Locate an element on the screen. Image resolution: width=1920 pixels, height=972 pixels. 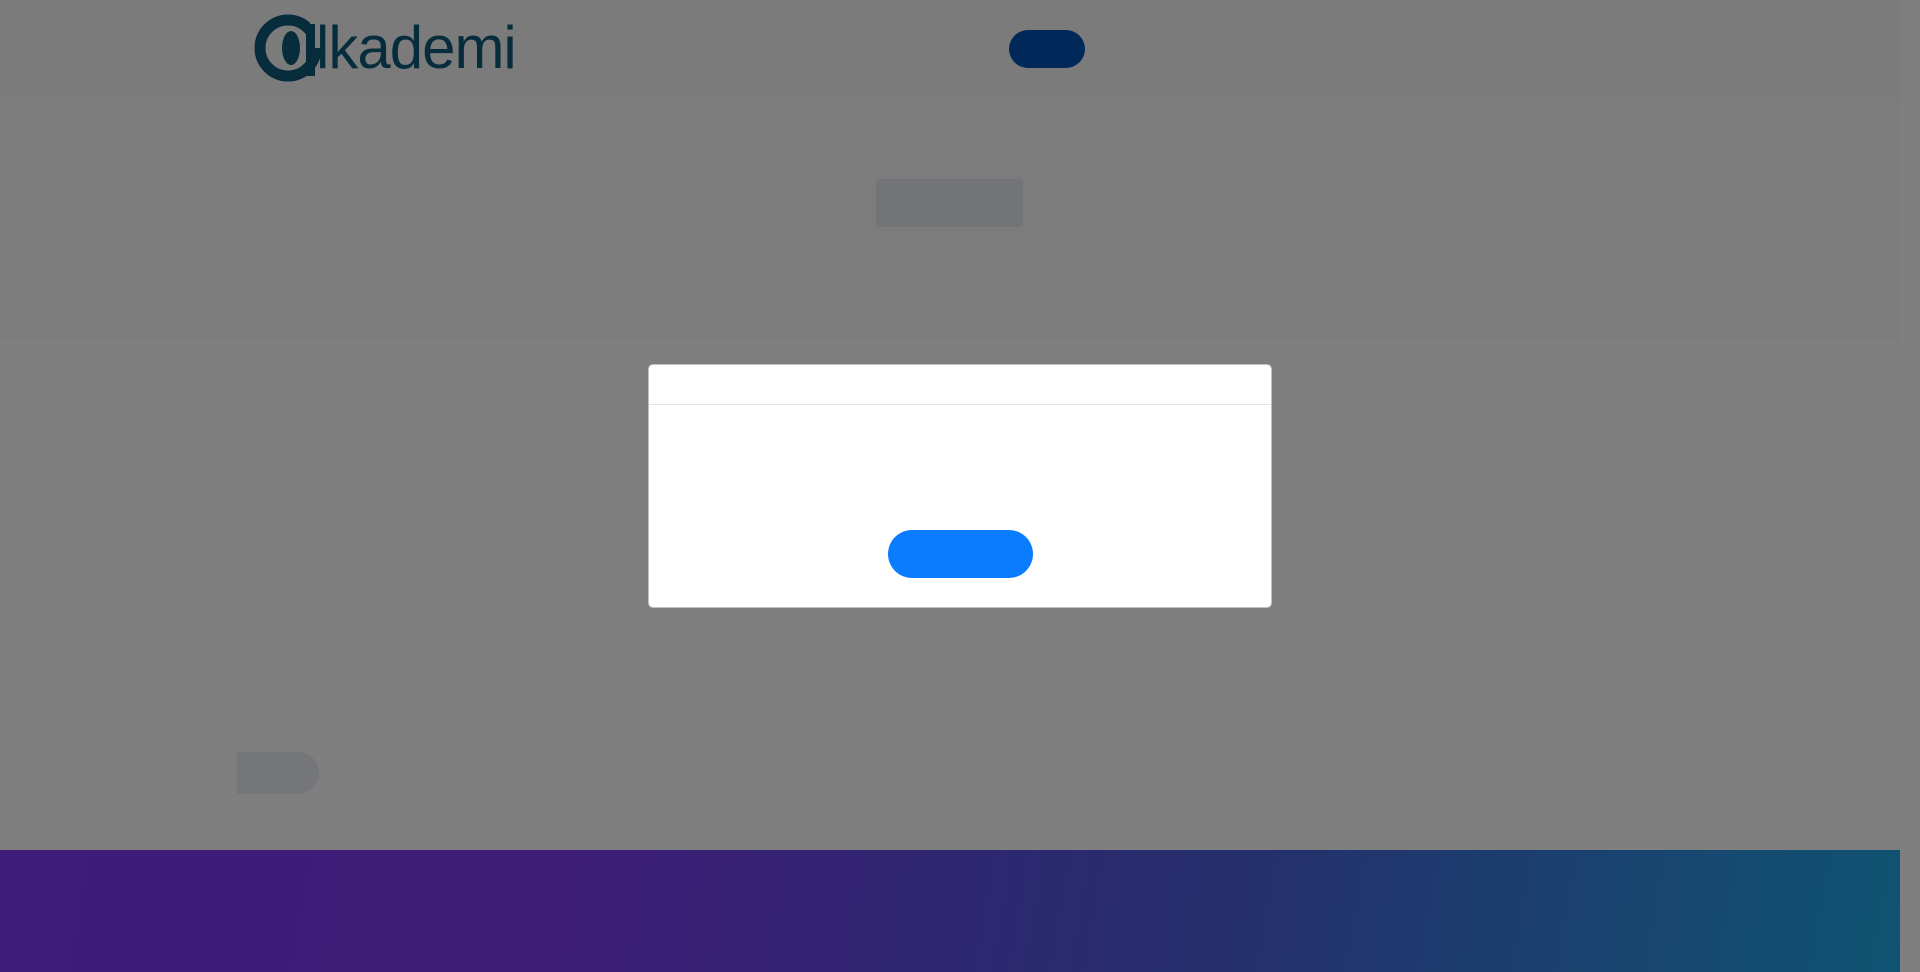
modal-dialog is located at coordinates (960, 486).